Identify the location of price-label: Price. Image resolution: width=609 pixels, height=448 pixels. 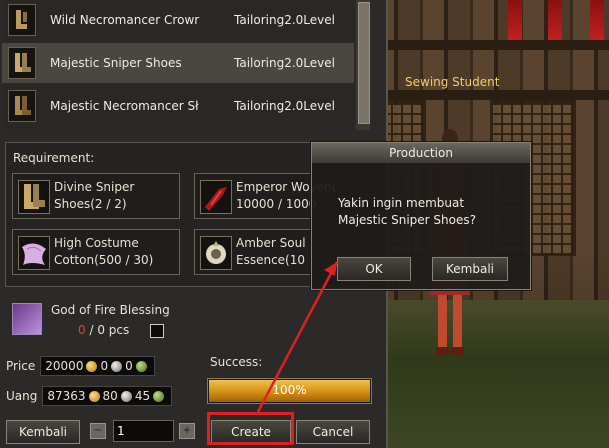
(21, 366).